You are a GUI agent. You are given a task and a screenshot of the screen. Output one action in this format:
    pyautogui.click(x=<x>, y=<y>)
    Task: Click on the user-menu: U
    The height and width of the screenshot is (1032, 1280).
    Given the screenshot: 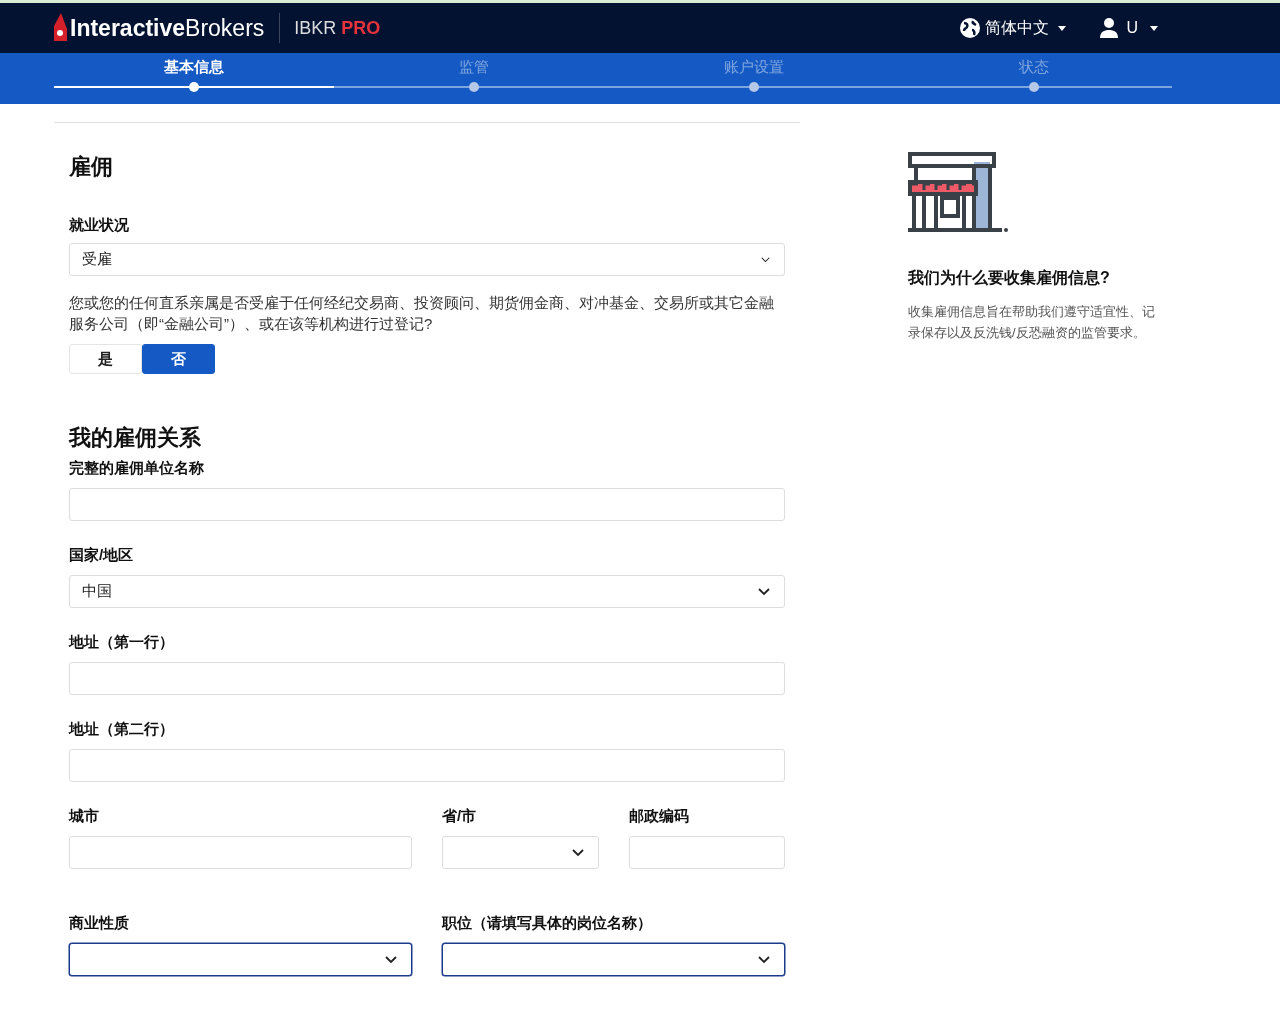 What is the action you would take?
    pyautogui.click(x=1129, y=28)
    